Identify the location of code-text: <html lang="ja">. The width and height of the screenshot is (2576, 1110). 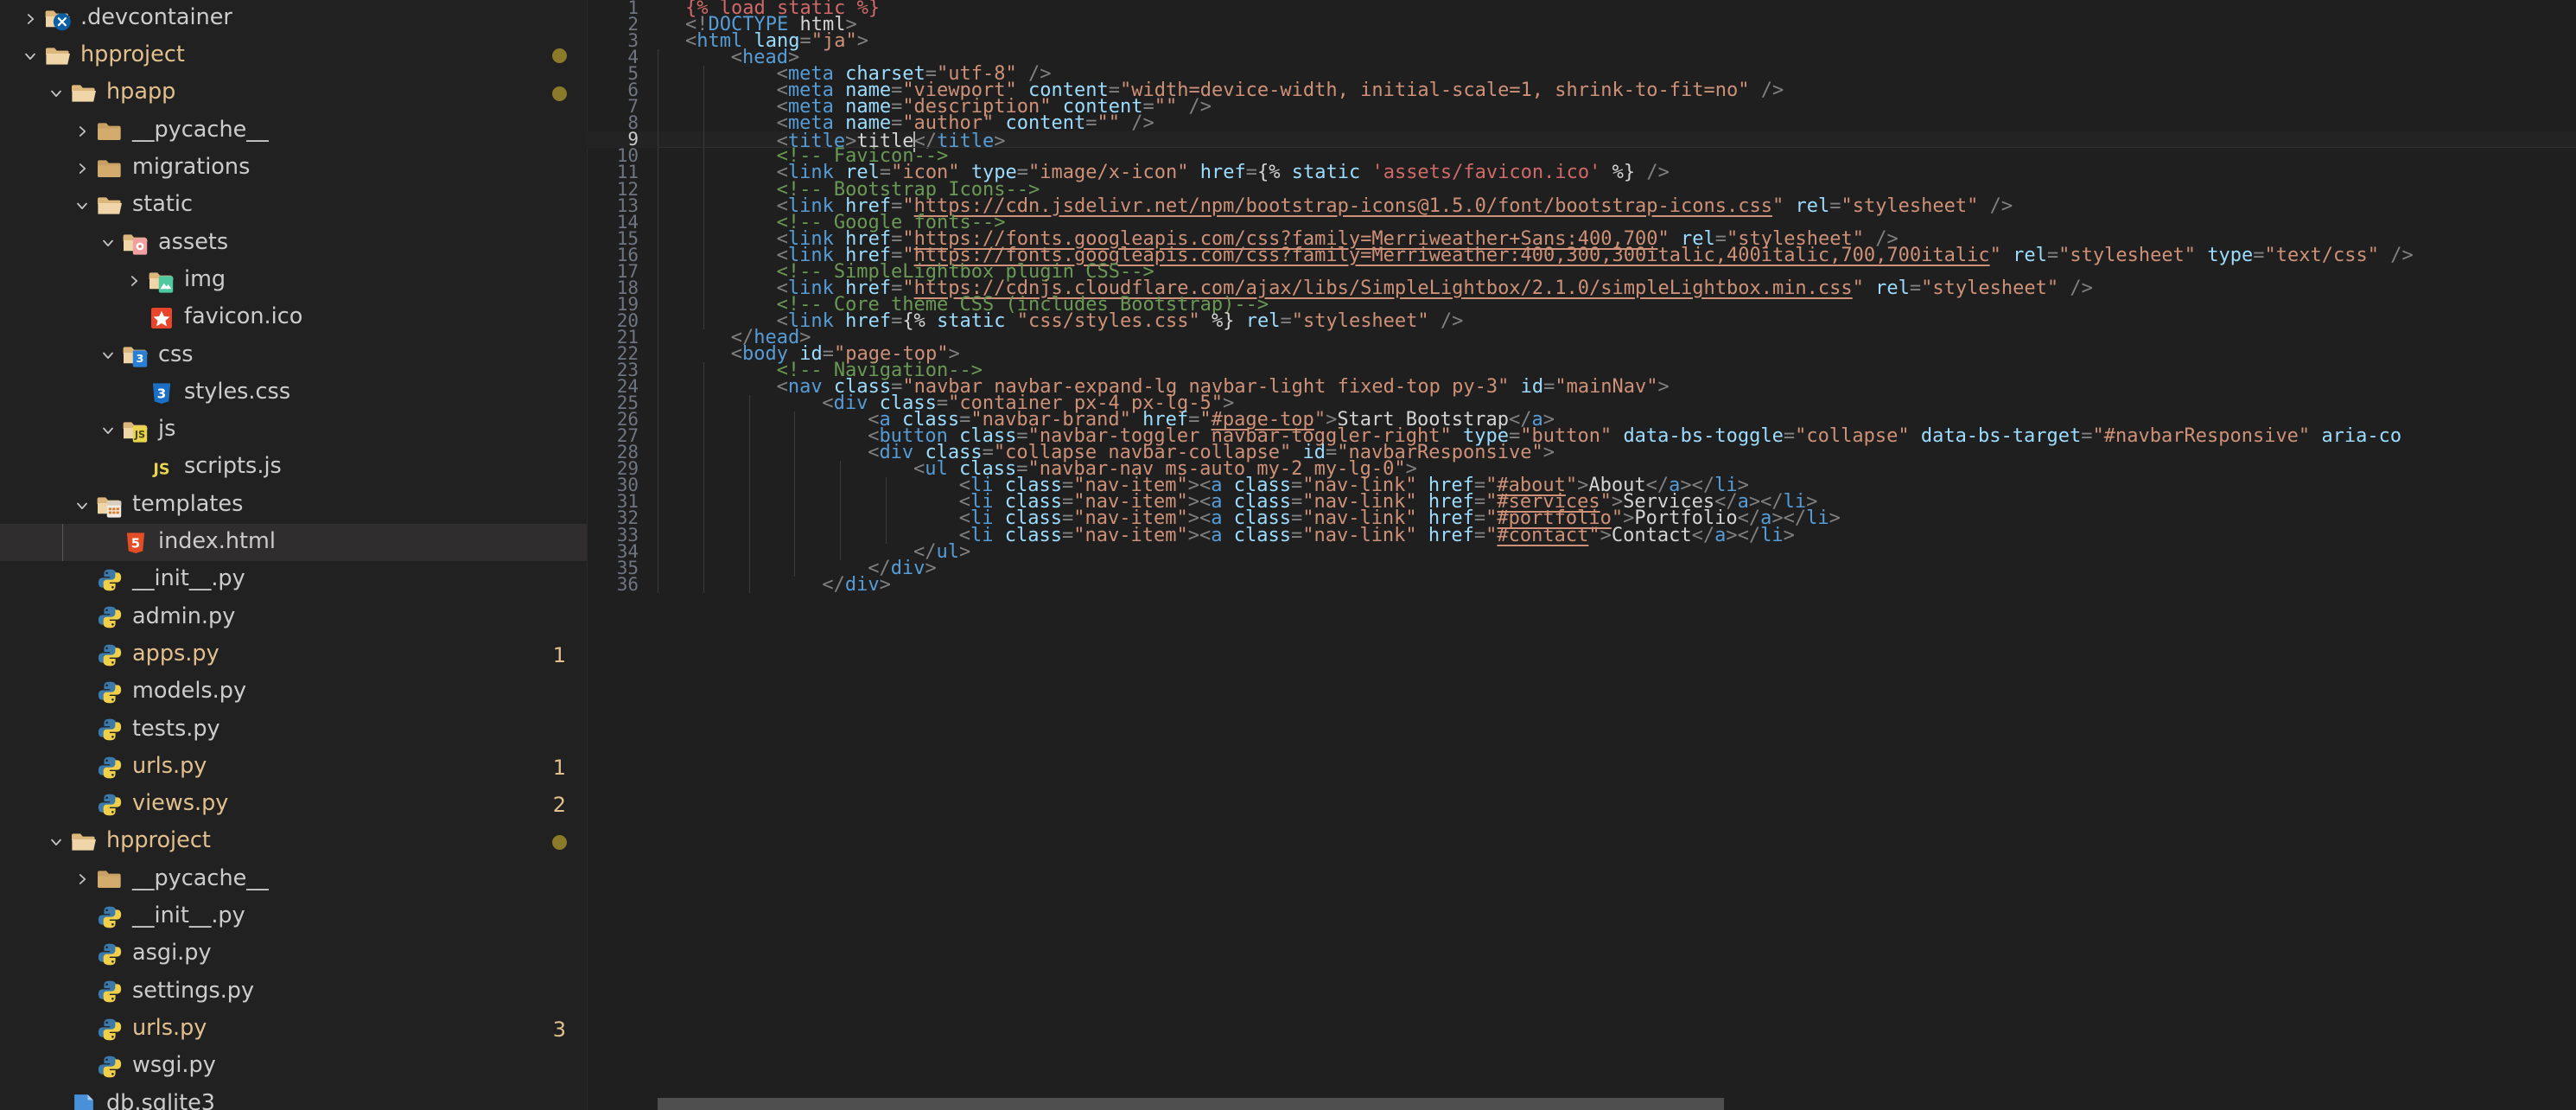
(1617, 41).